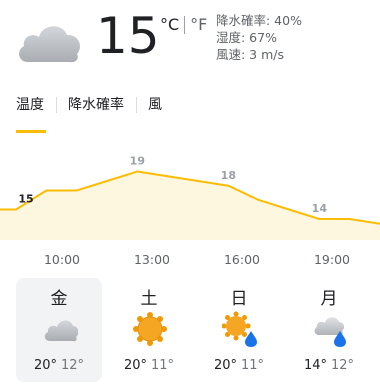 This screenshot has height=384, width=380. Describe the element at coordinates (242, 259) in the screenshot. I see `hour-label: 16:00` at that location.